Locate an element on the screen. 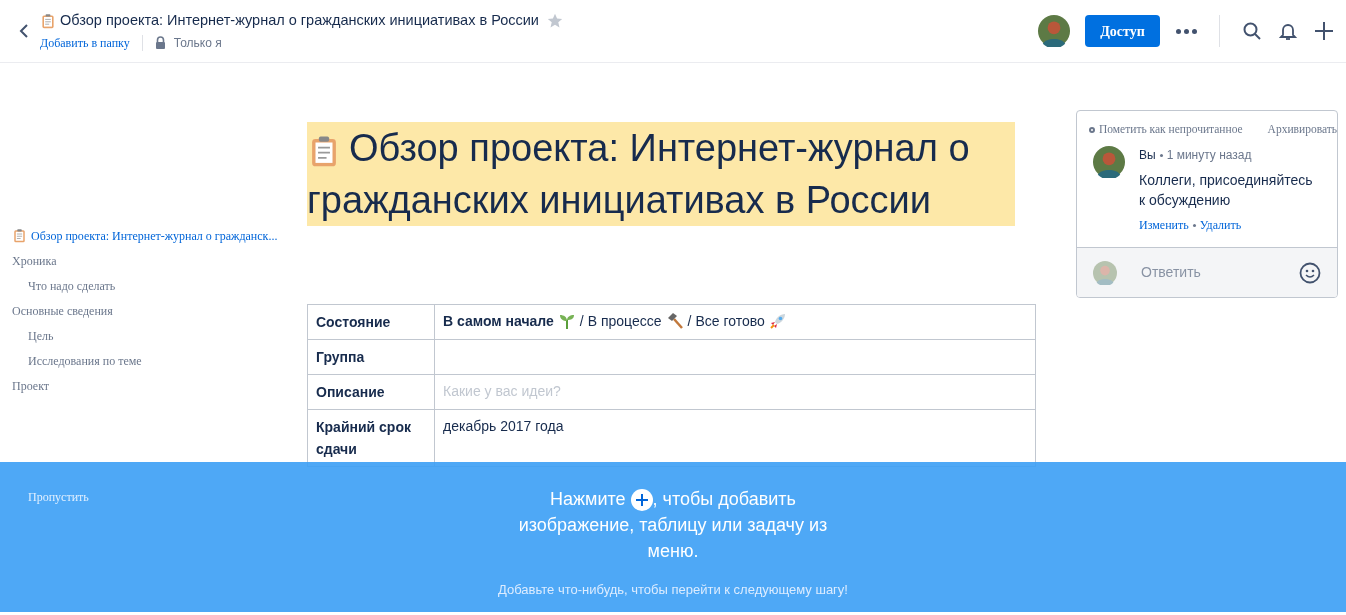  edit-link: Изменить is located at coordinates (1164, 225).